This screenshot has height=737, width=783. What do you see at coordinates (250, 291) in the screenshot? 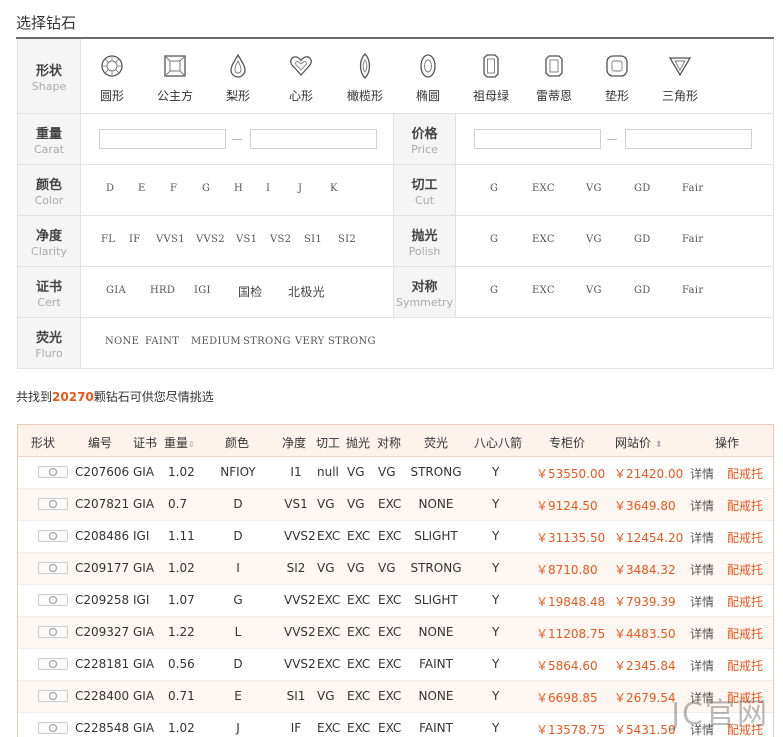
I see `cert-option: 国检` at bounding box center [250, 291].